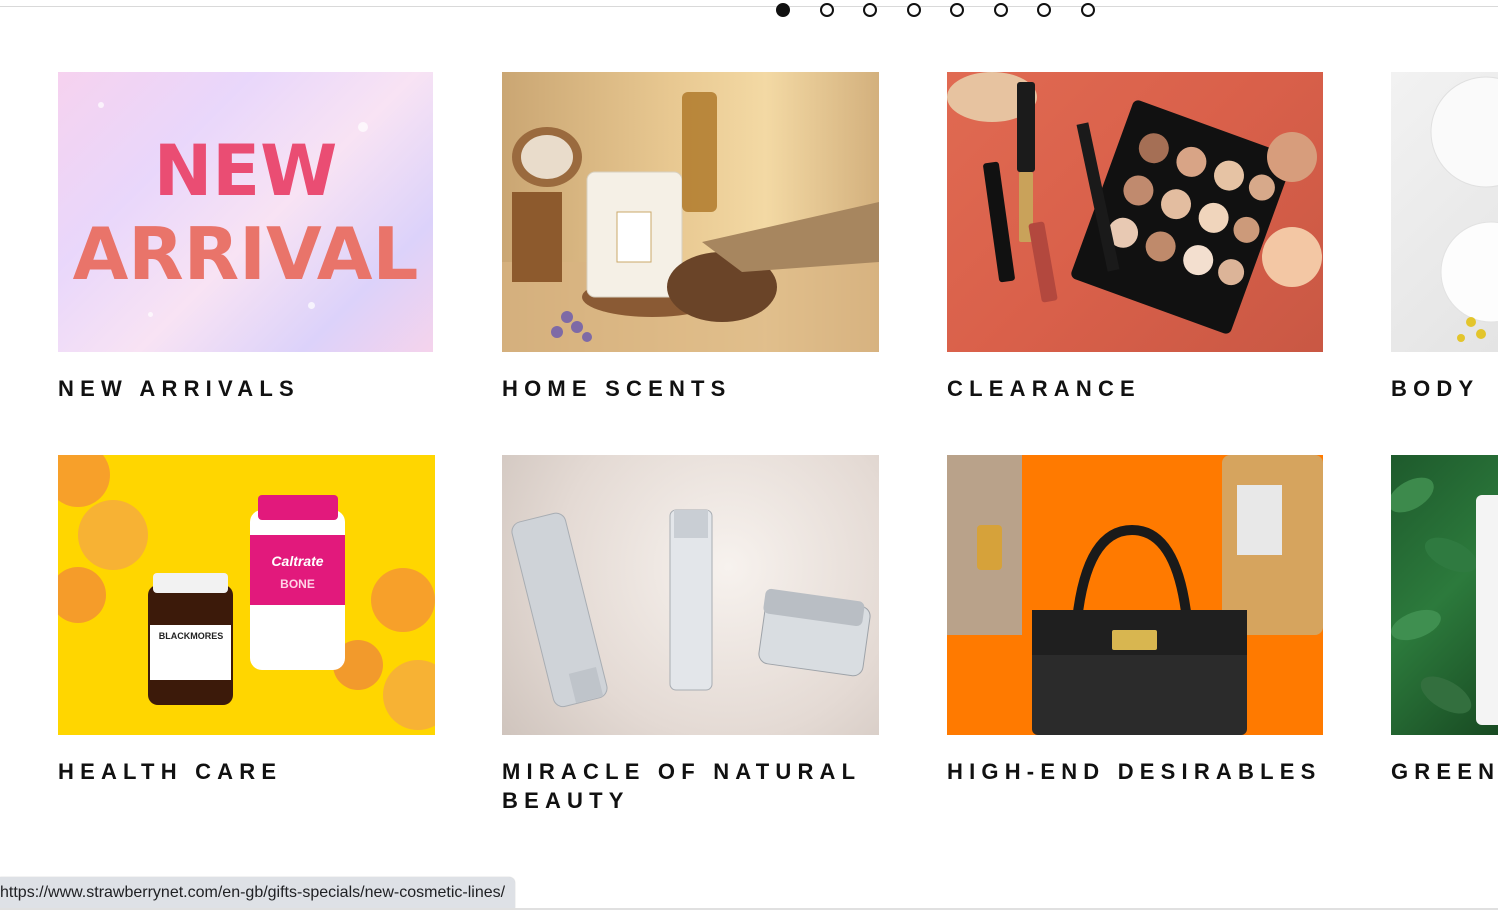  Describe the element at coordinates (702, 388) in the screenshot. I see `category-label: HOME SCENTS` at that location.